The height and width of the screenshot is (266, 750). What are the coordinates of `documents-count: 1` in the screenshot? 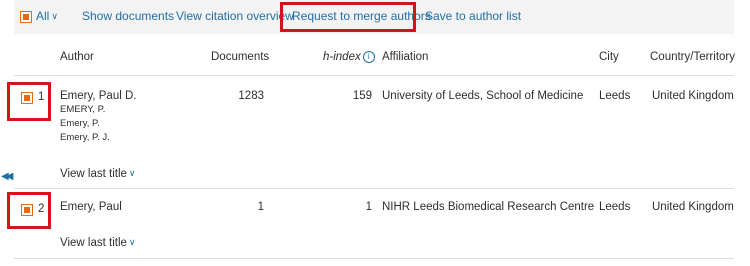 It's located at (232, 207).